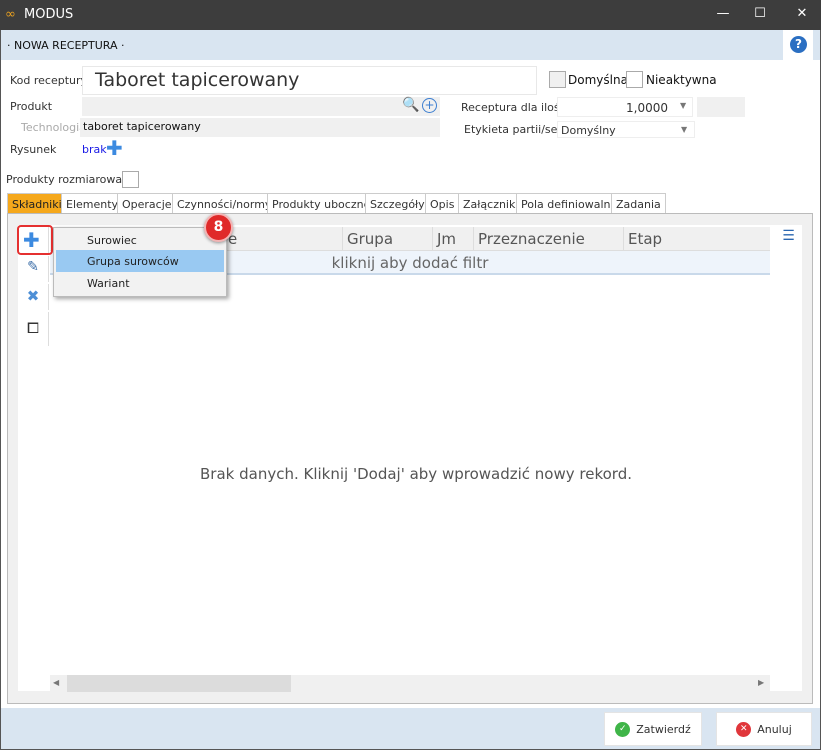 Image resolution: width=821 pixels, height=750 pixels. I want to click on resize-button: ⧠, so click(33, 329).